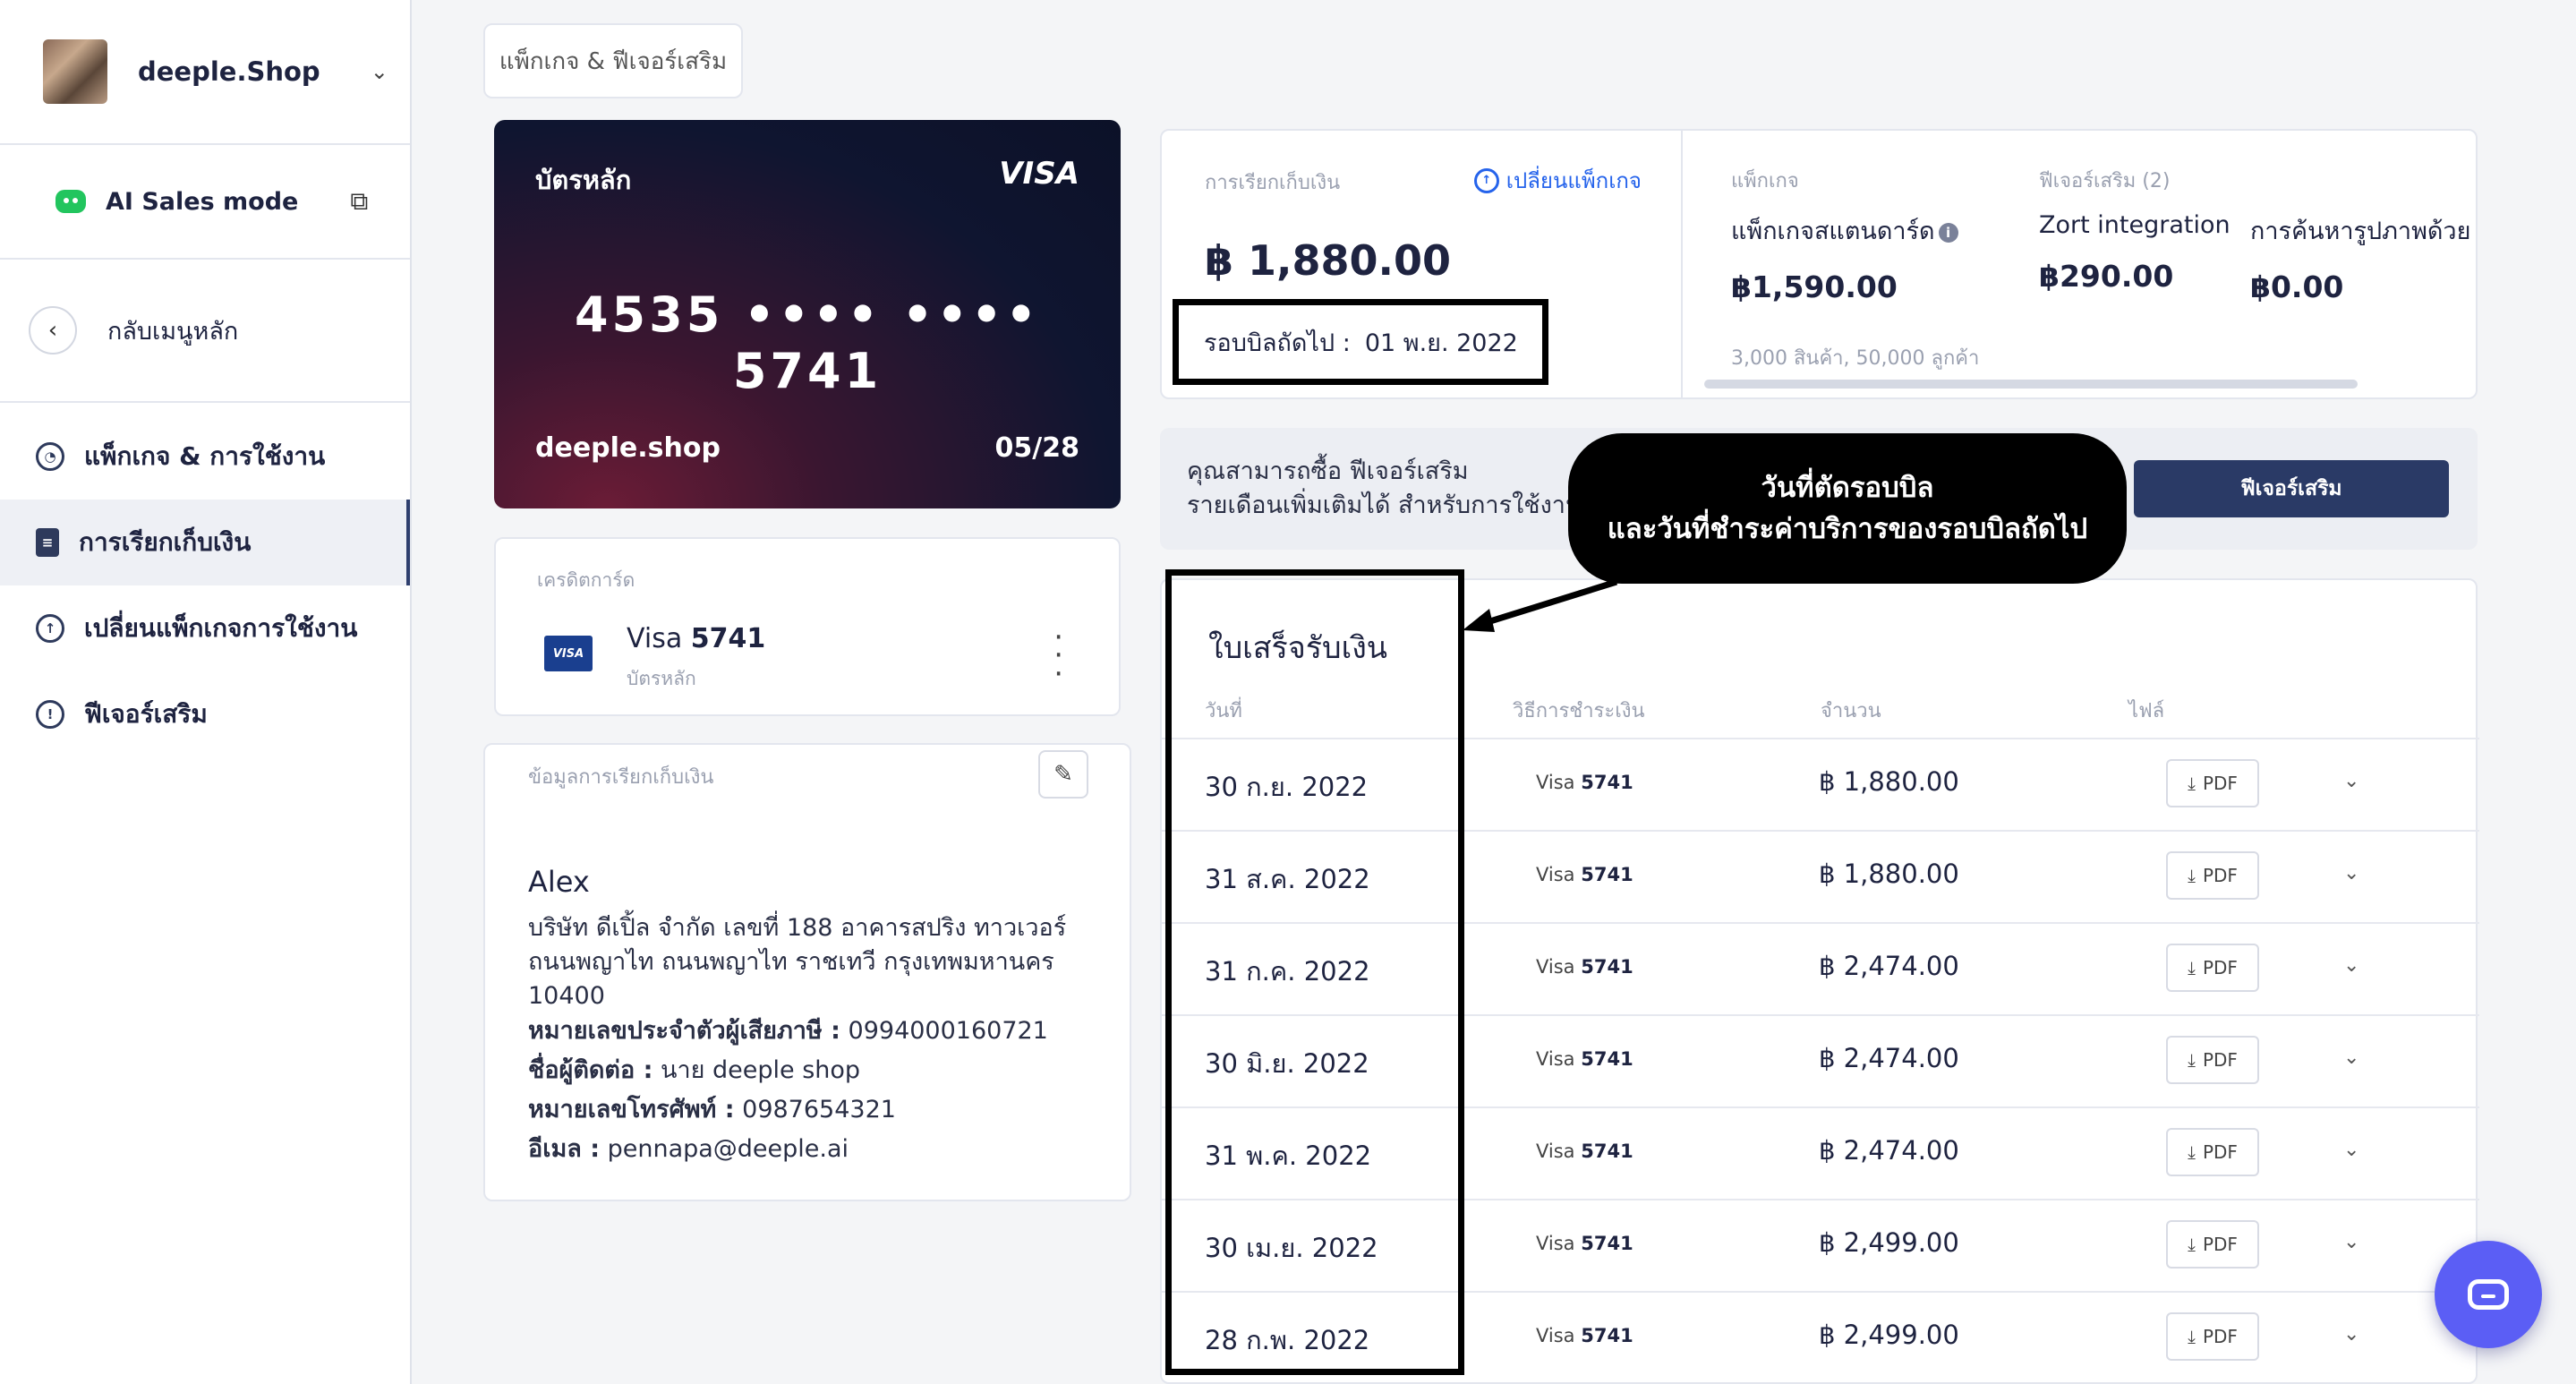 Image resolution: width=2576 pixels, height=1384 pixels. Describe the element at coordinates (661, 678) in the screenshot. I see `card-subtitle: บัตรหลัก` at that location.